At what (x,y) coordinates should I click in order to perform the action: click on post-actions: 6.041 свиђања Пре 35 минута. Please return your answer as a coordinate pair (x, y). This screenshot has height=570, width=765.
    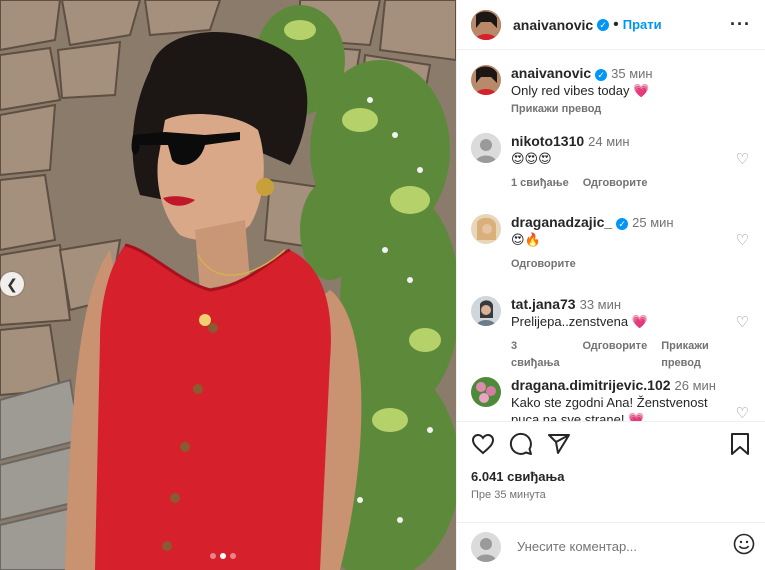
    Looking at the image, I should click on (611, 476).